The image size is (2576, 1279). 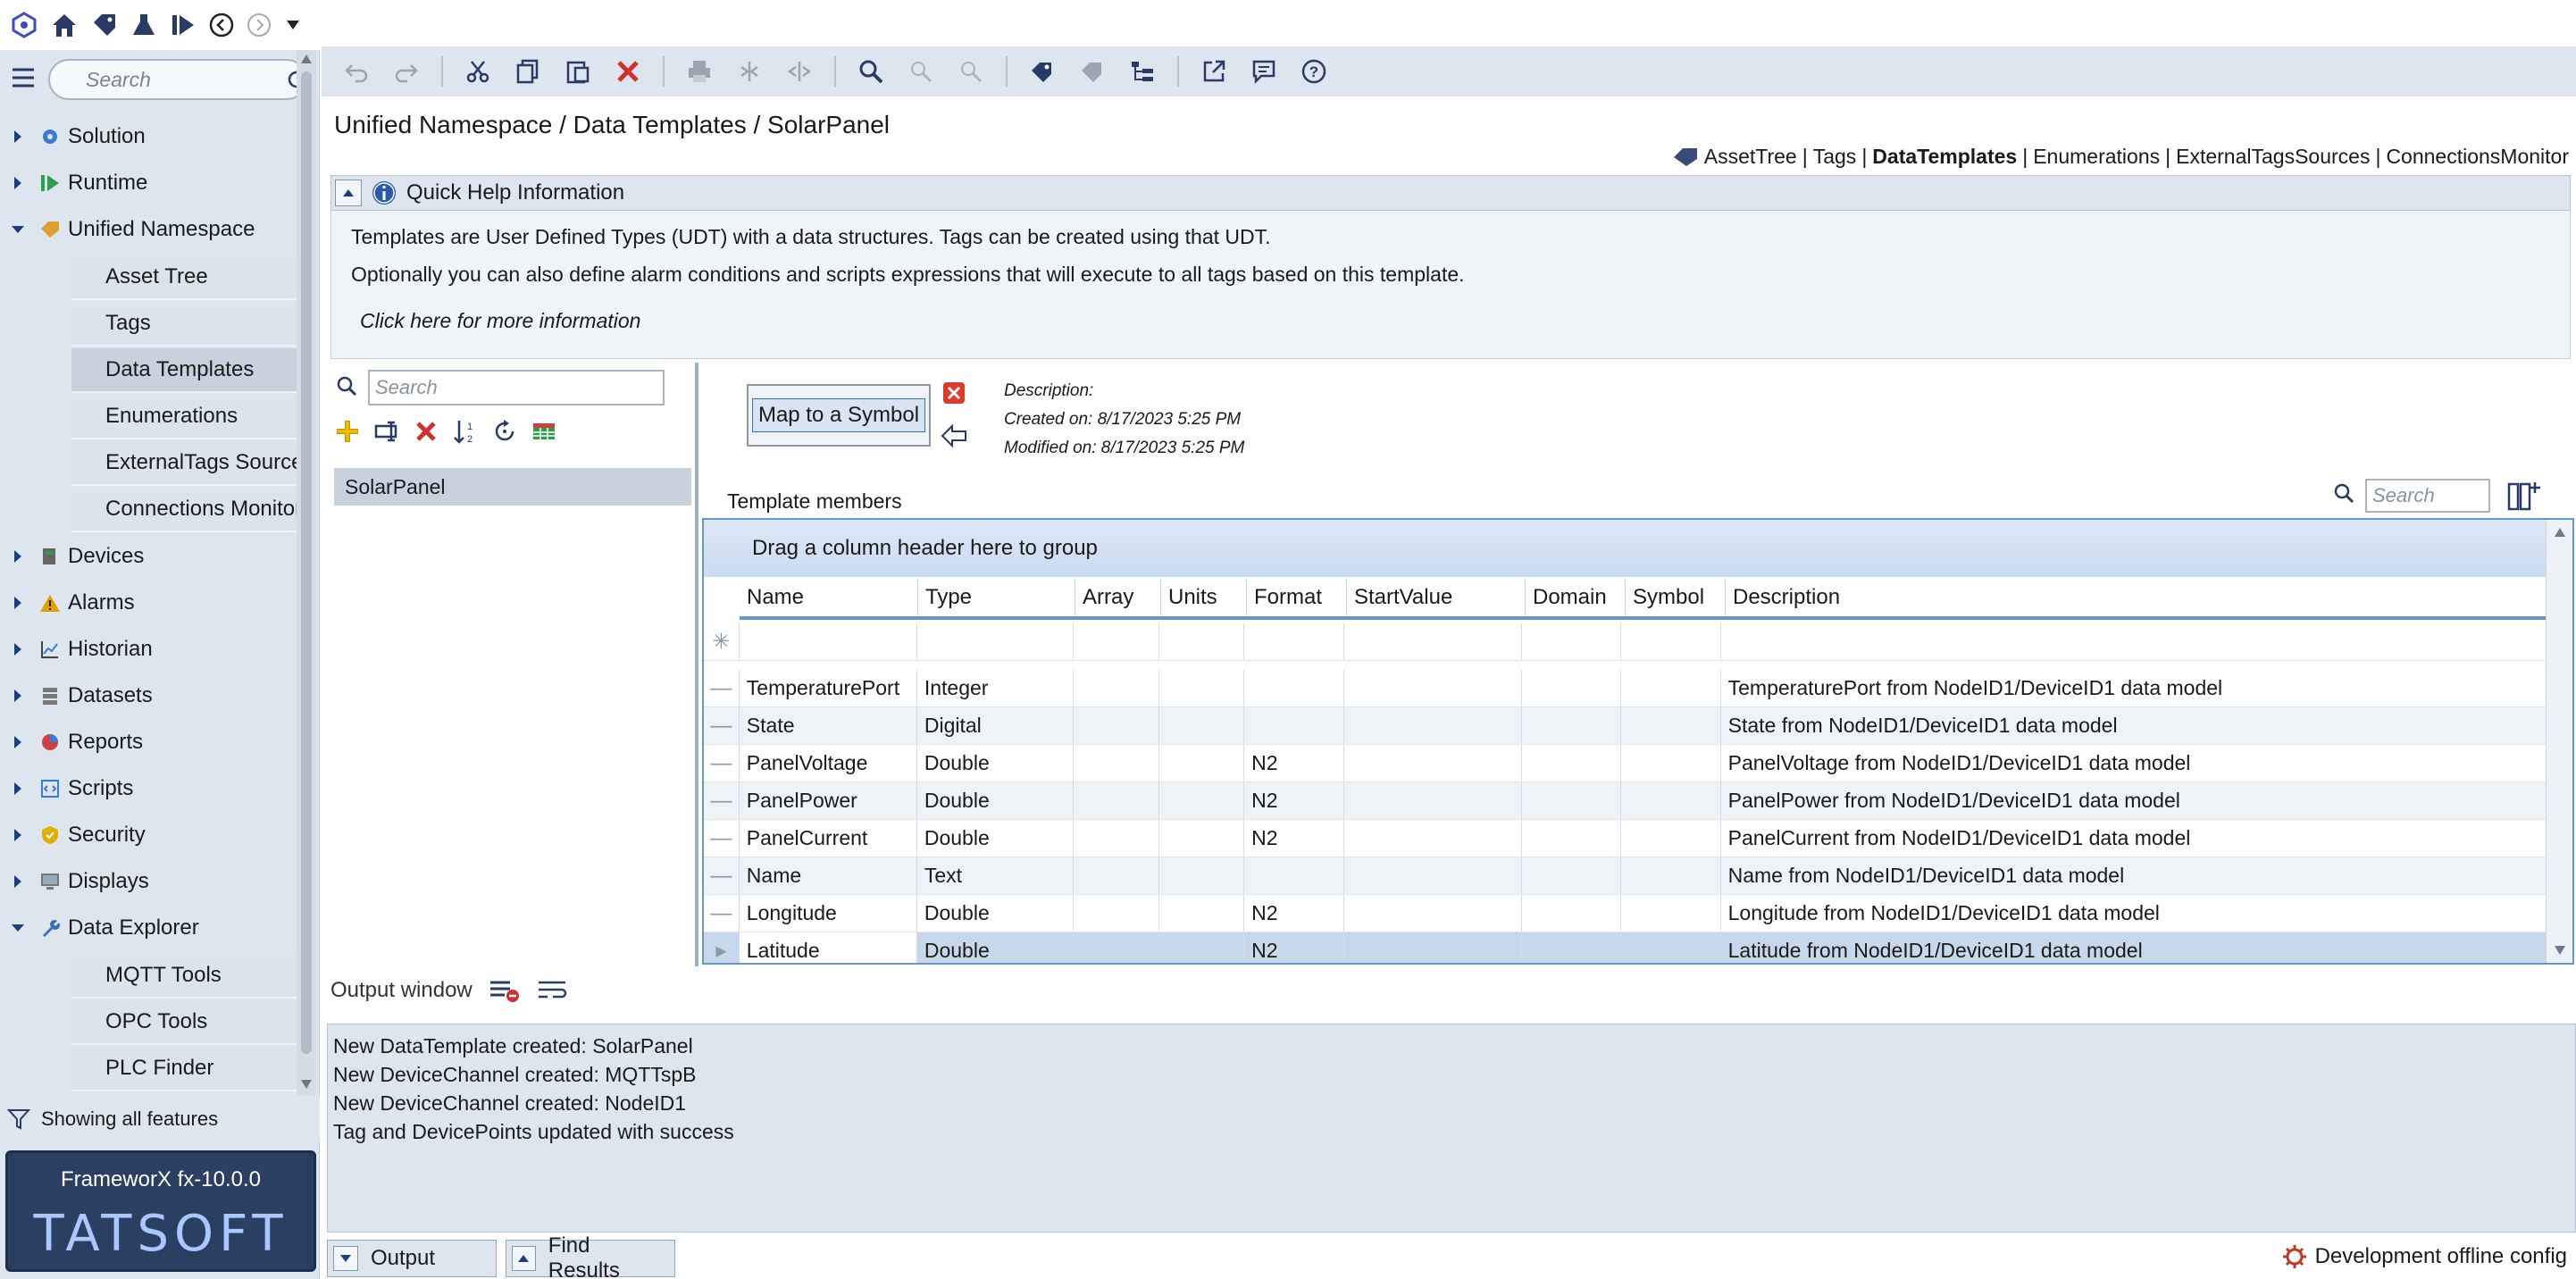 What do you see at coordinates (954, 392) in the screenshot?
I see `remove-symbol-icon` at bounding box center [954, 392].